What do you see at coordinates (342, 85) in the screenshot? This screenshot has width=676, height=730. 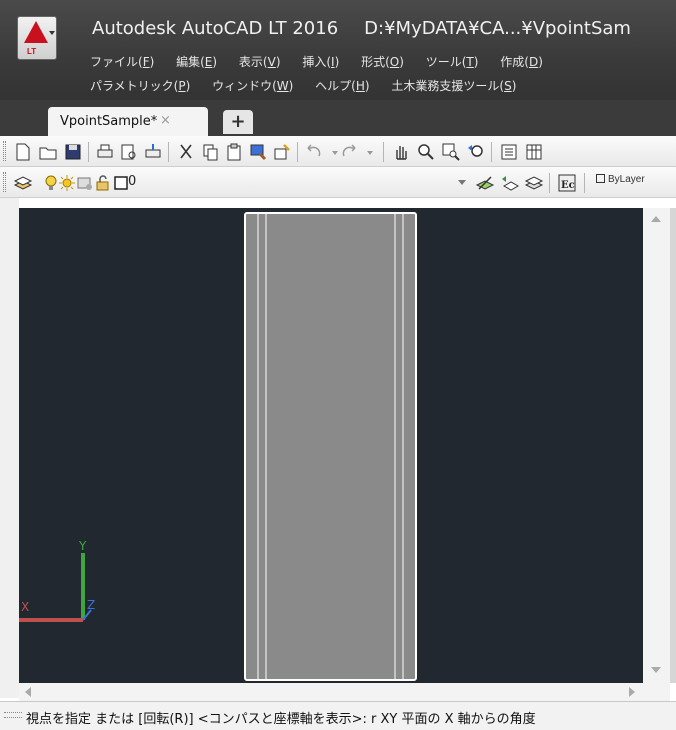 I see `menu-help: ヘルプ(H)` at bounding box center [342, 85].